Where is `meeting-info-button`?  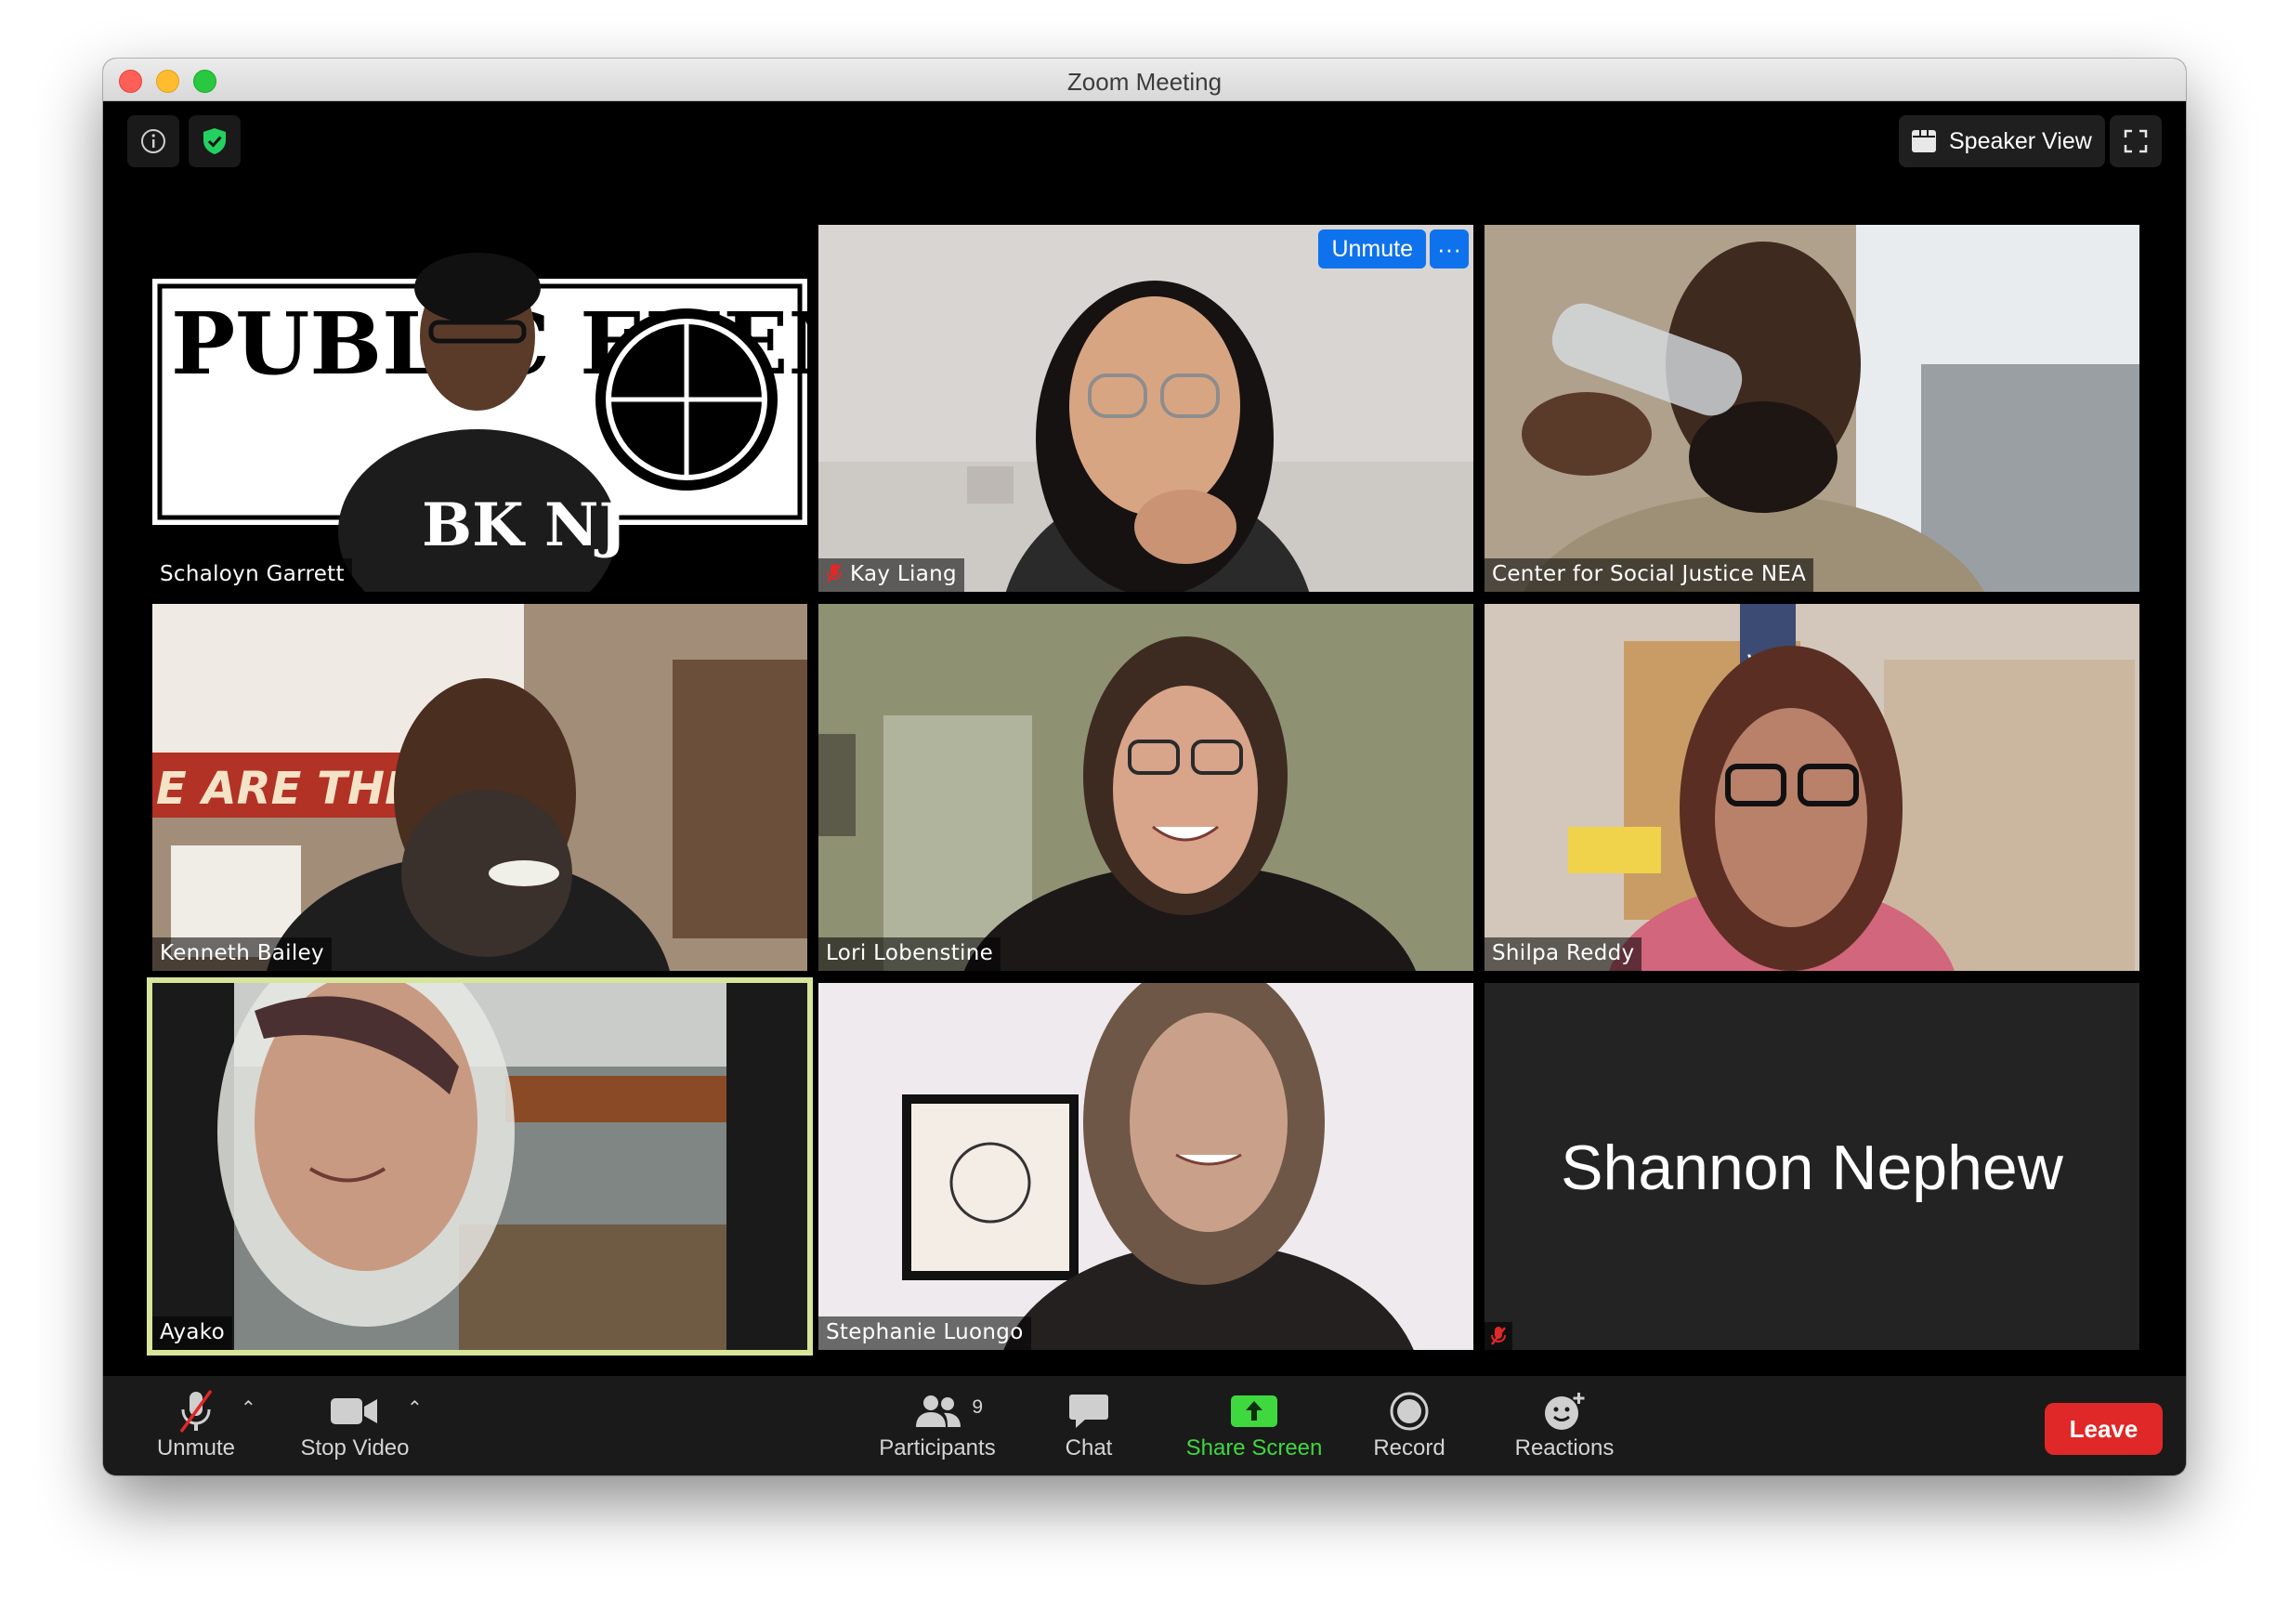
meeting-info-button is located at coordinates (153, 141).